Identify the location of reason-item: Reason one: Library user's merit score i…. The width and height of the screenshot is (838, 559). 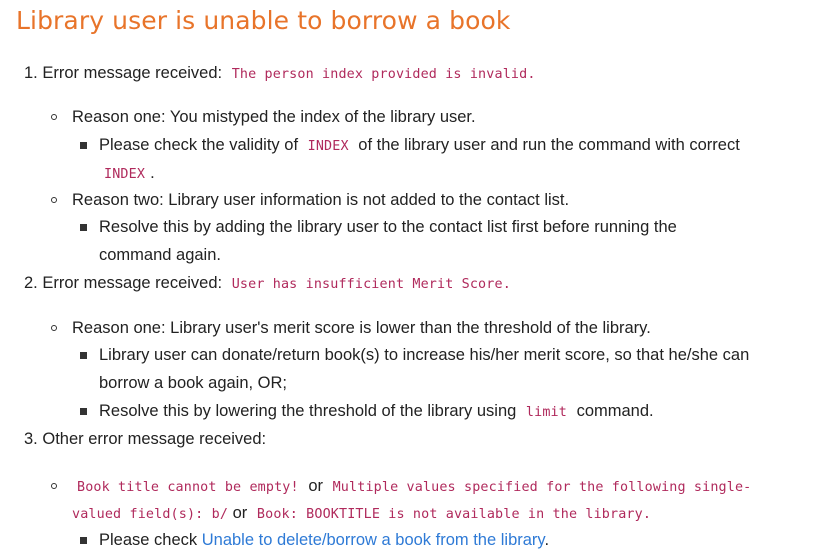
(361, 328).